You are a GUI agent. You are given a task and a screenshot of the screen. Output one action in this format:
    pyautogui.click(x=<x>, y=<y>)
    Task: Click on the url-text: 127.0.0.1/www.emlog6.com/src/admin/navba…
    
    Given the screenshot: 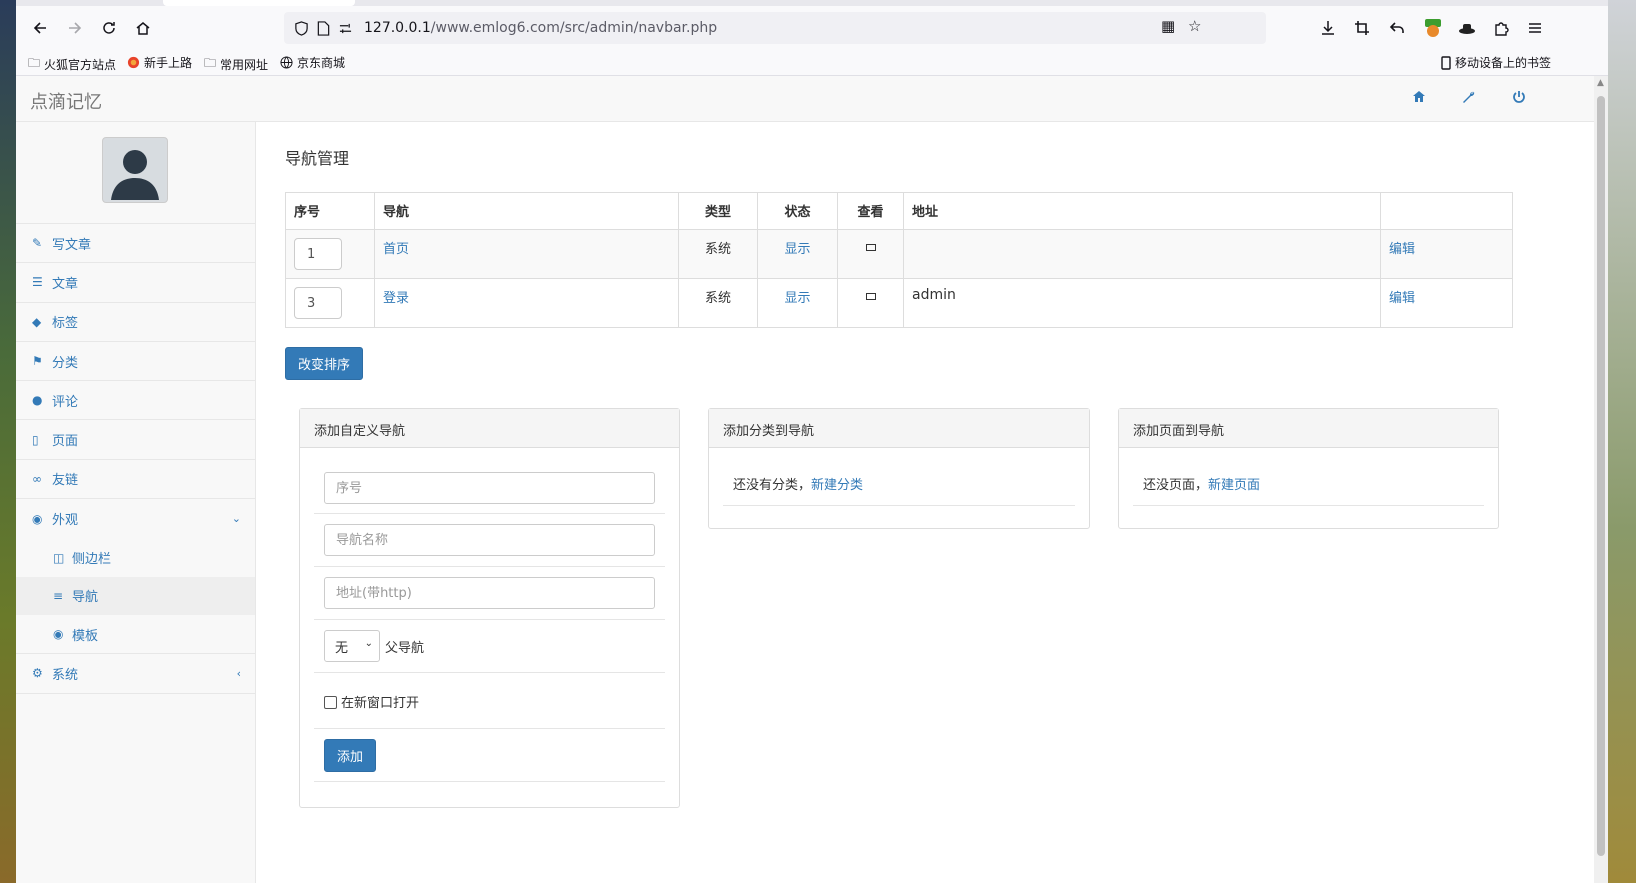 What is the action you would take?
    pyautogui.click(x=540, y=28)
    